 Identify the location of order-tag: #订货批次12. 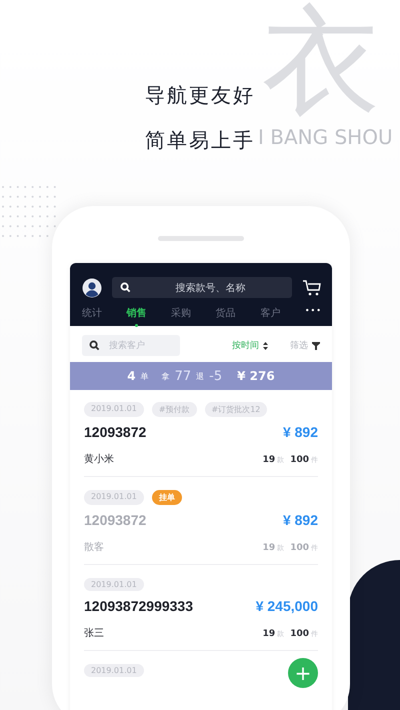
(236, 409).